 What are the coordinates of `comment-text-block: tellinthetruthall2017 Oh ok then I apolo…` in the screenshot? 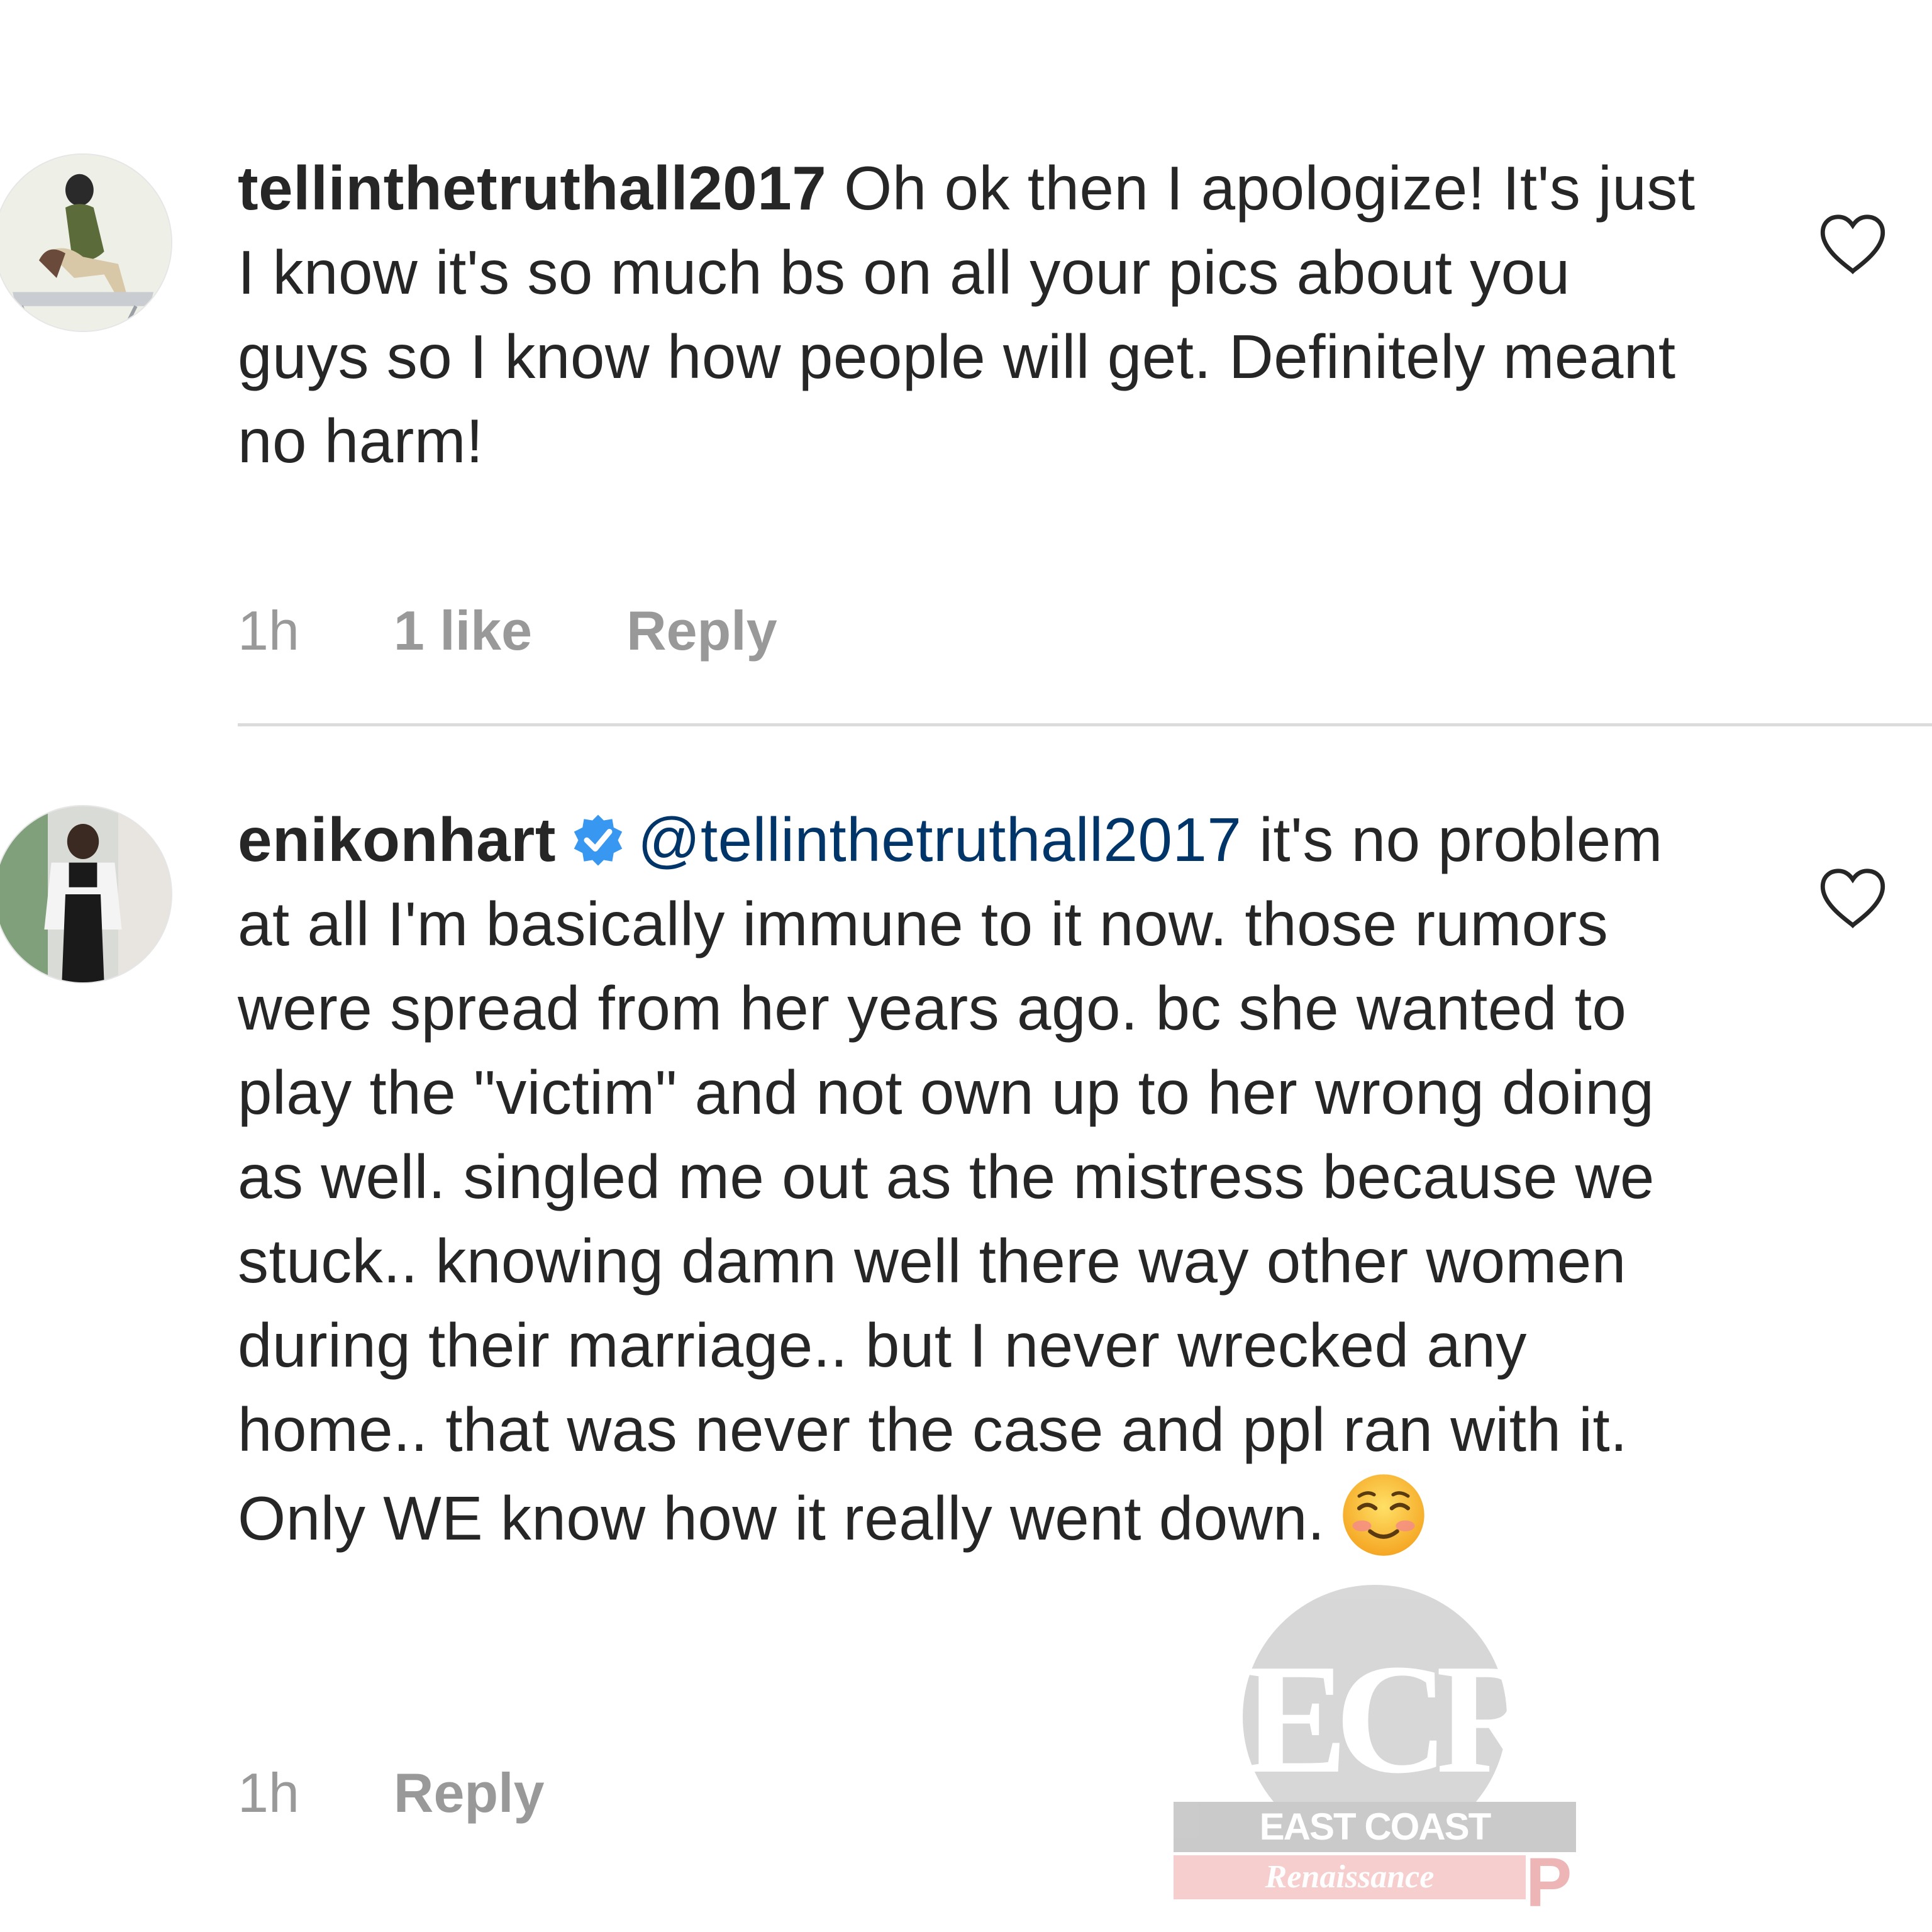 It's located at (970, 314).